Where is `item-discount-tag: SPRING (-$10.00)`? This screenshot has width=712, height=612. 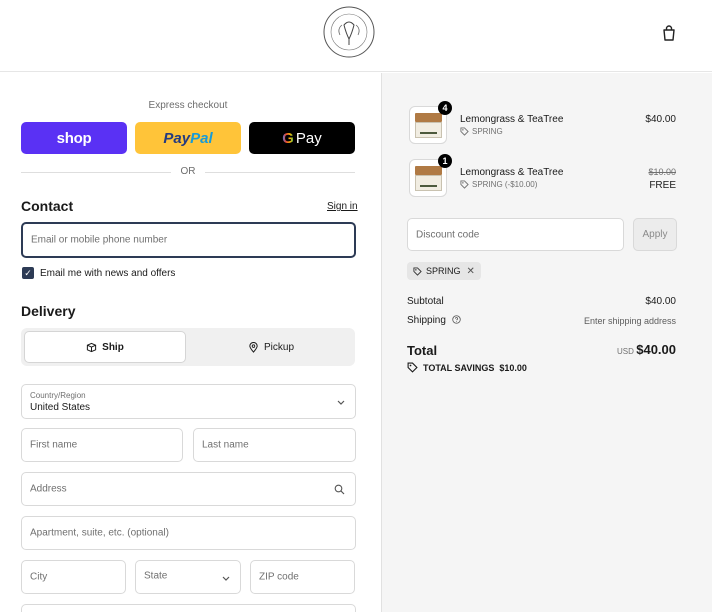 item-discount-tag: SPRING (-$10.00) is located at coordinates (498, 184).